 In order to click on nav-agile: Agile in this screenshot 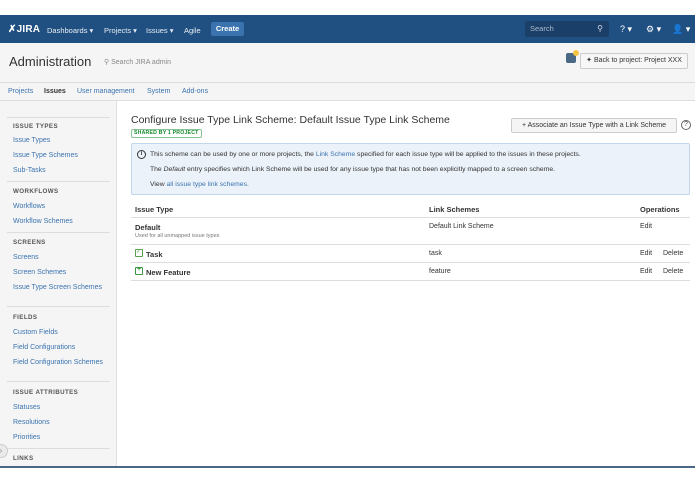, I will do `click(192, 30)`.